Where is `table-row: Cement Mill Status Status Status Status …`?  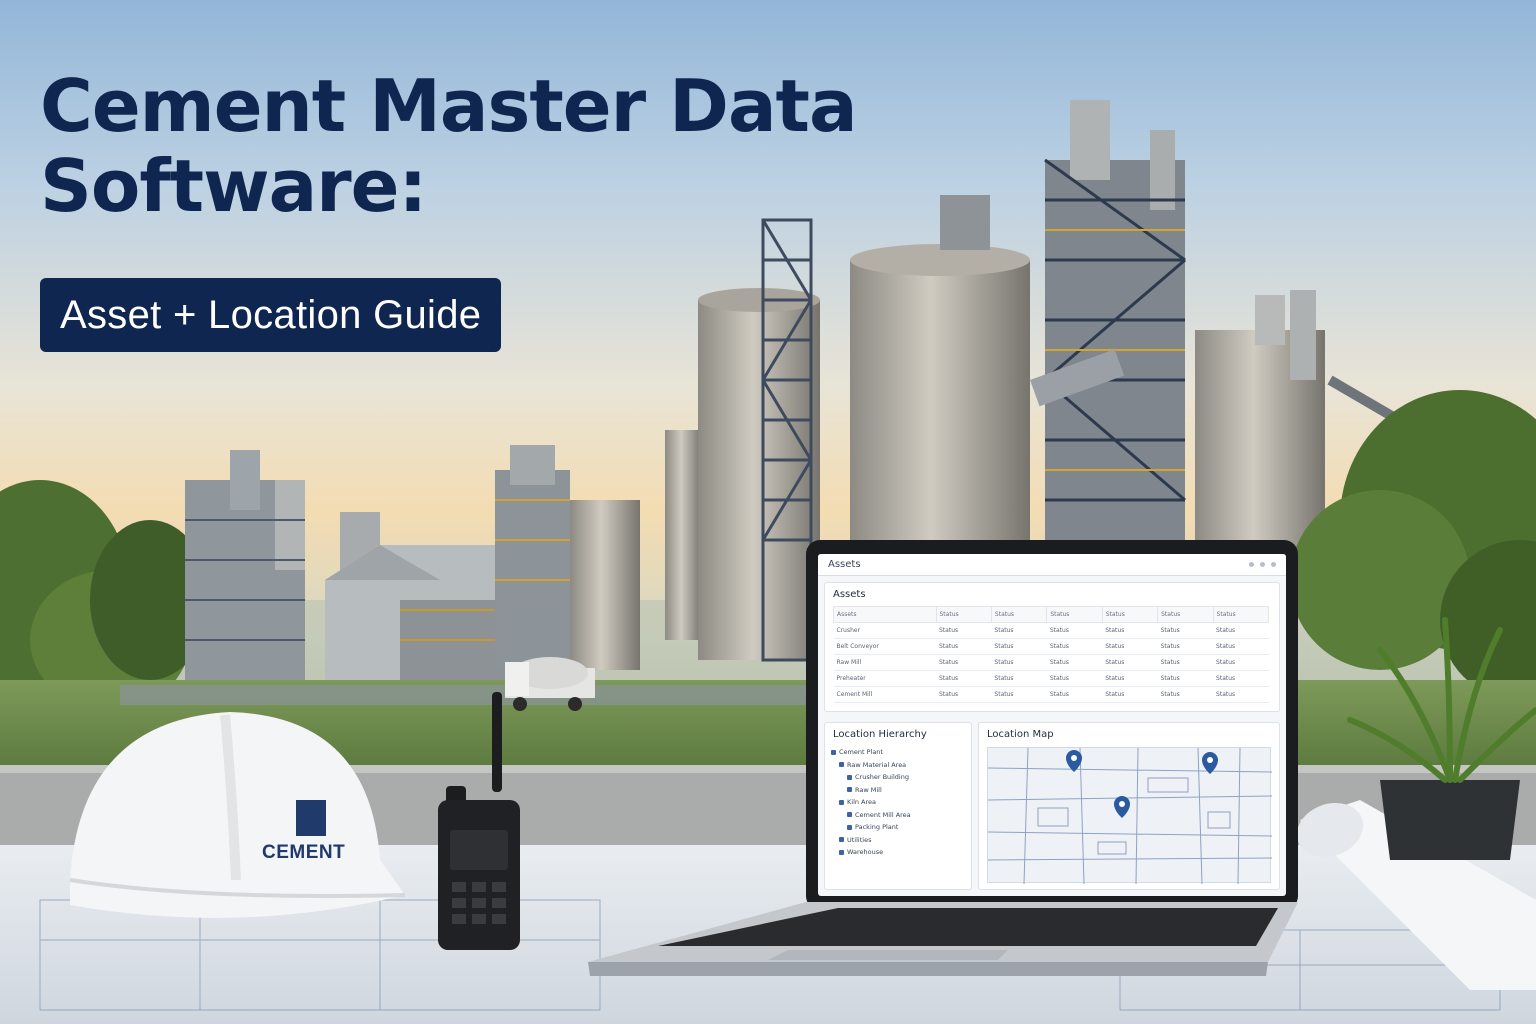
table-row: Cement Mill Status Status Status Status … is located at coordinates (1051, 694).